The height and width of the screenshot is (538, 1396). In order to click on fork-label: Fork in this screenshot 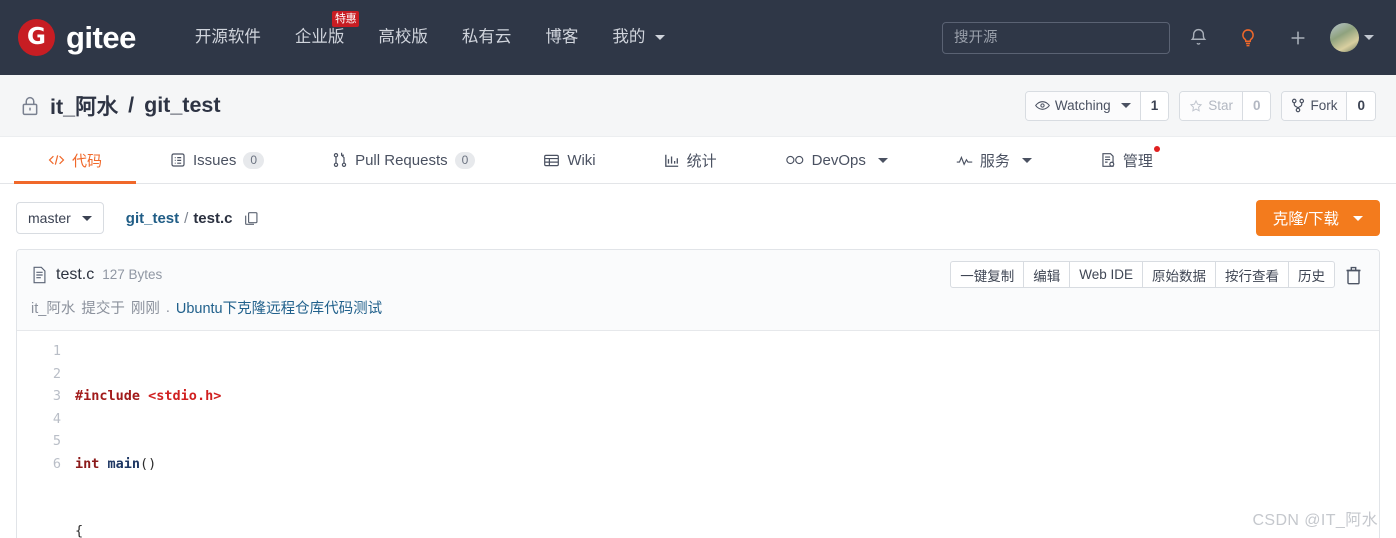, I will do `click(1324, 105)`.